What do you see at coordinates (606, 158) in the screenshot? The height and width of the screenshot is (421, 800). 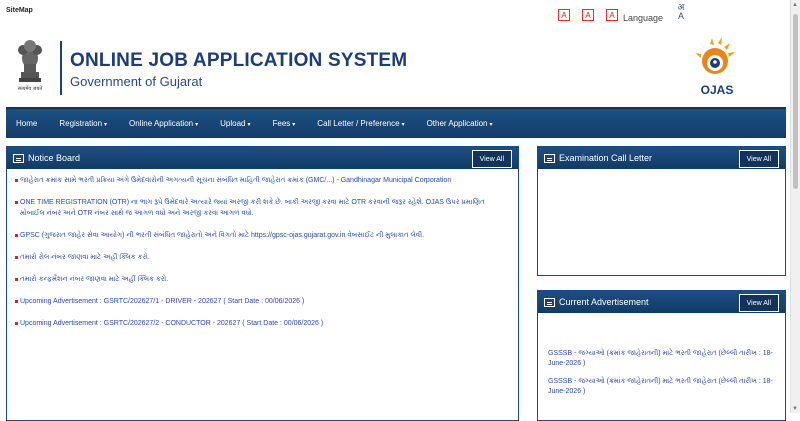 I see `exam-call-letter-title: Examination Call Letter` at bounding box center [606, 158].